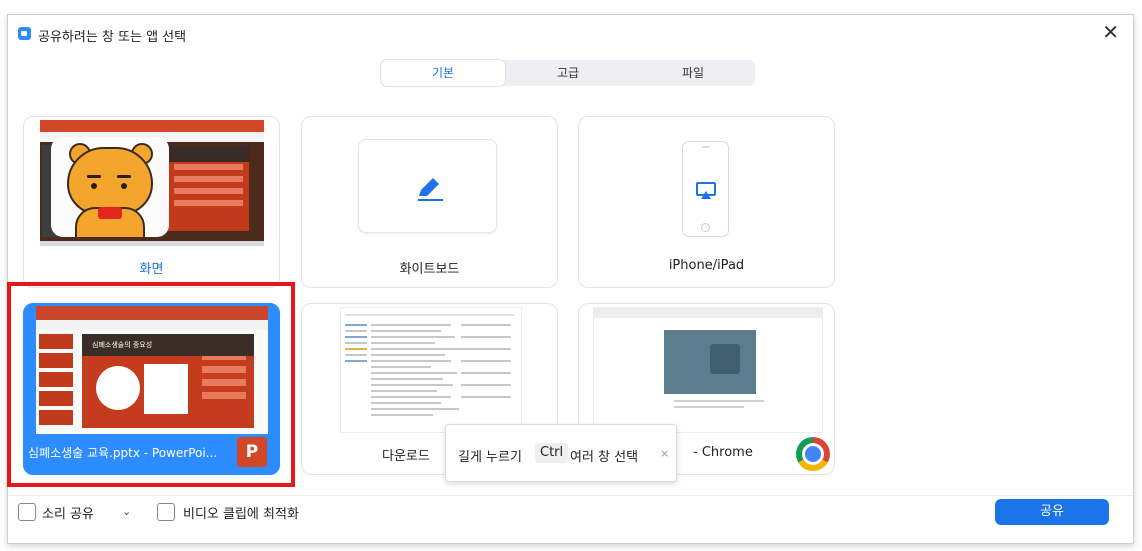 This screenshot has width=1142, height=551. I want to click on close-icon: ✕, so click(1110, 32).